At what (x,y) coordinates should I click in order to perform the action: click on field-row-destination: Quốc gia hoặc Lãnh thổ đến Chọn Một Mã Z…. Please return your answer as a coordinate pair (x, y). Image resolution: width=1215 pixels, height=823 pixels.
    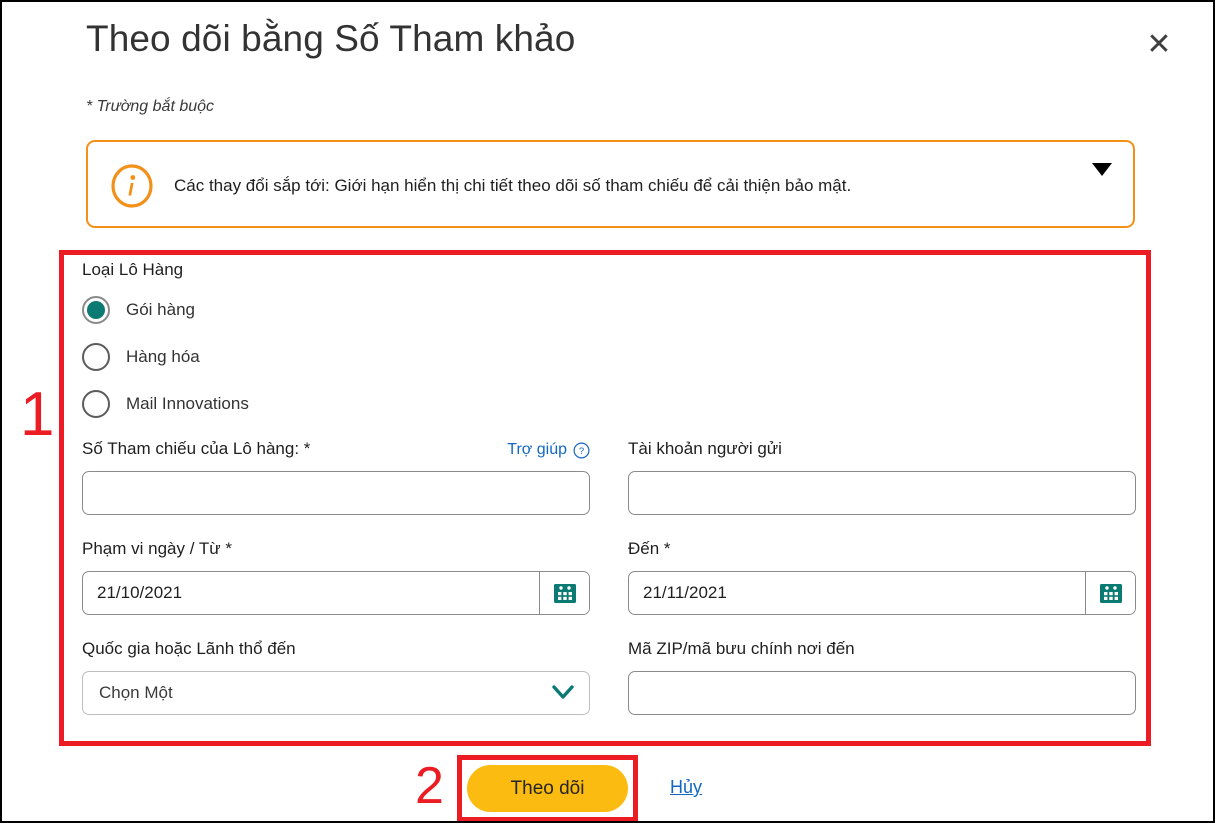
    Looking at the image, I should click on (612, 677).